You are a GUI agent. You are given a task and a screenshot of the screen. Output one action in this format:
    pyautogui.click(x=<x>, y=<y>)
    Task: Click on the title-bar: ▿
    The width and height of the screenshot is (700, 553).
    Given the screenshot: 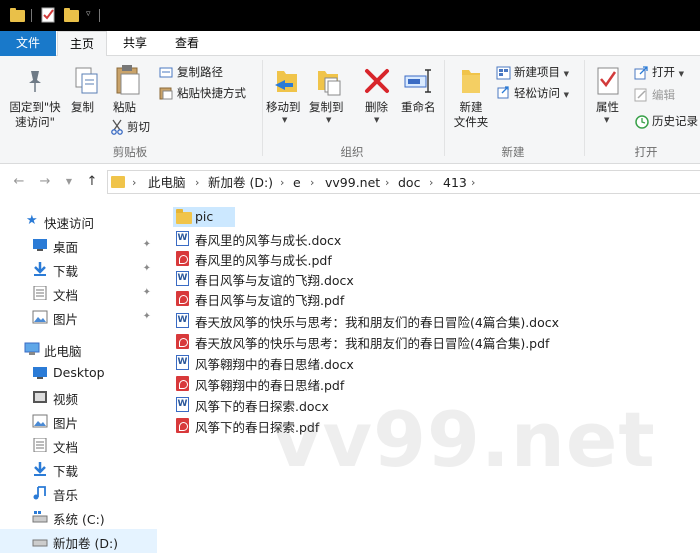 What is the action you would take?
    pyautogui.click(x=350, y=15)
    